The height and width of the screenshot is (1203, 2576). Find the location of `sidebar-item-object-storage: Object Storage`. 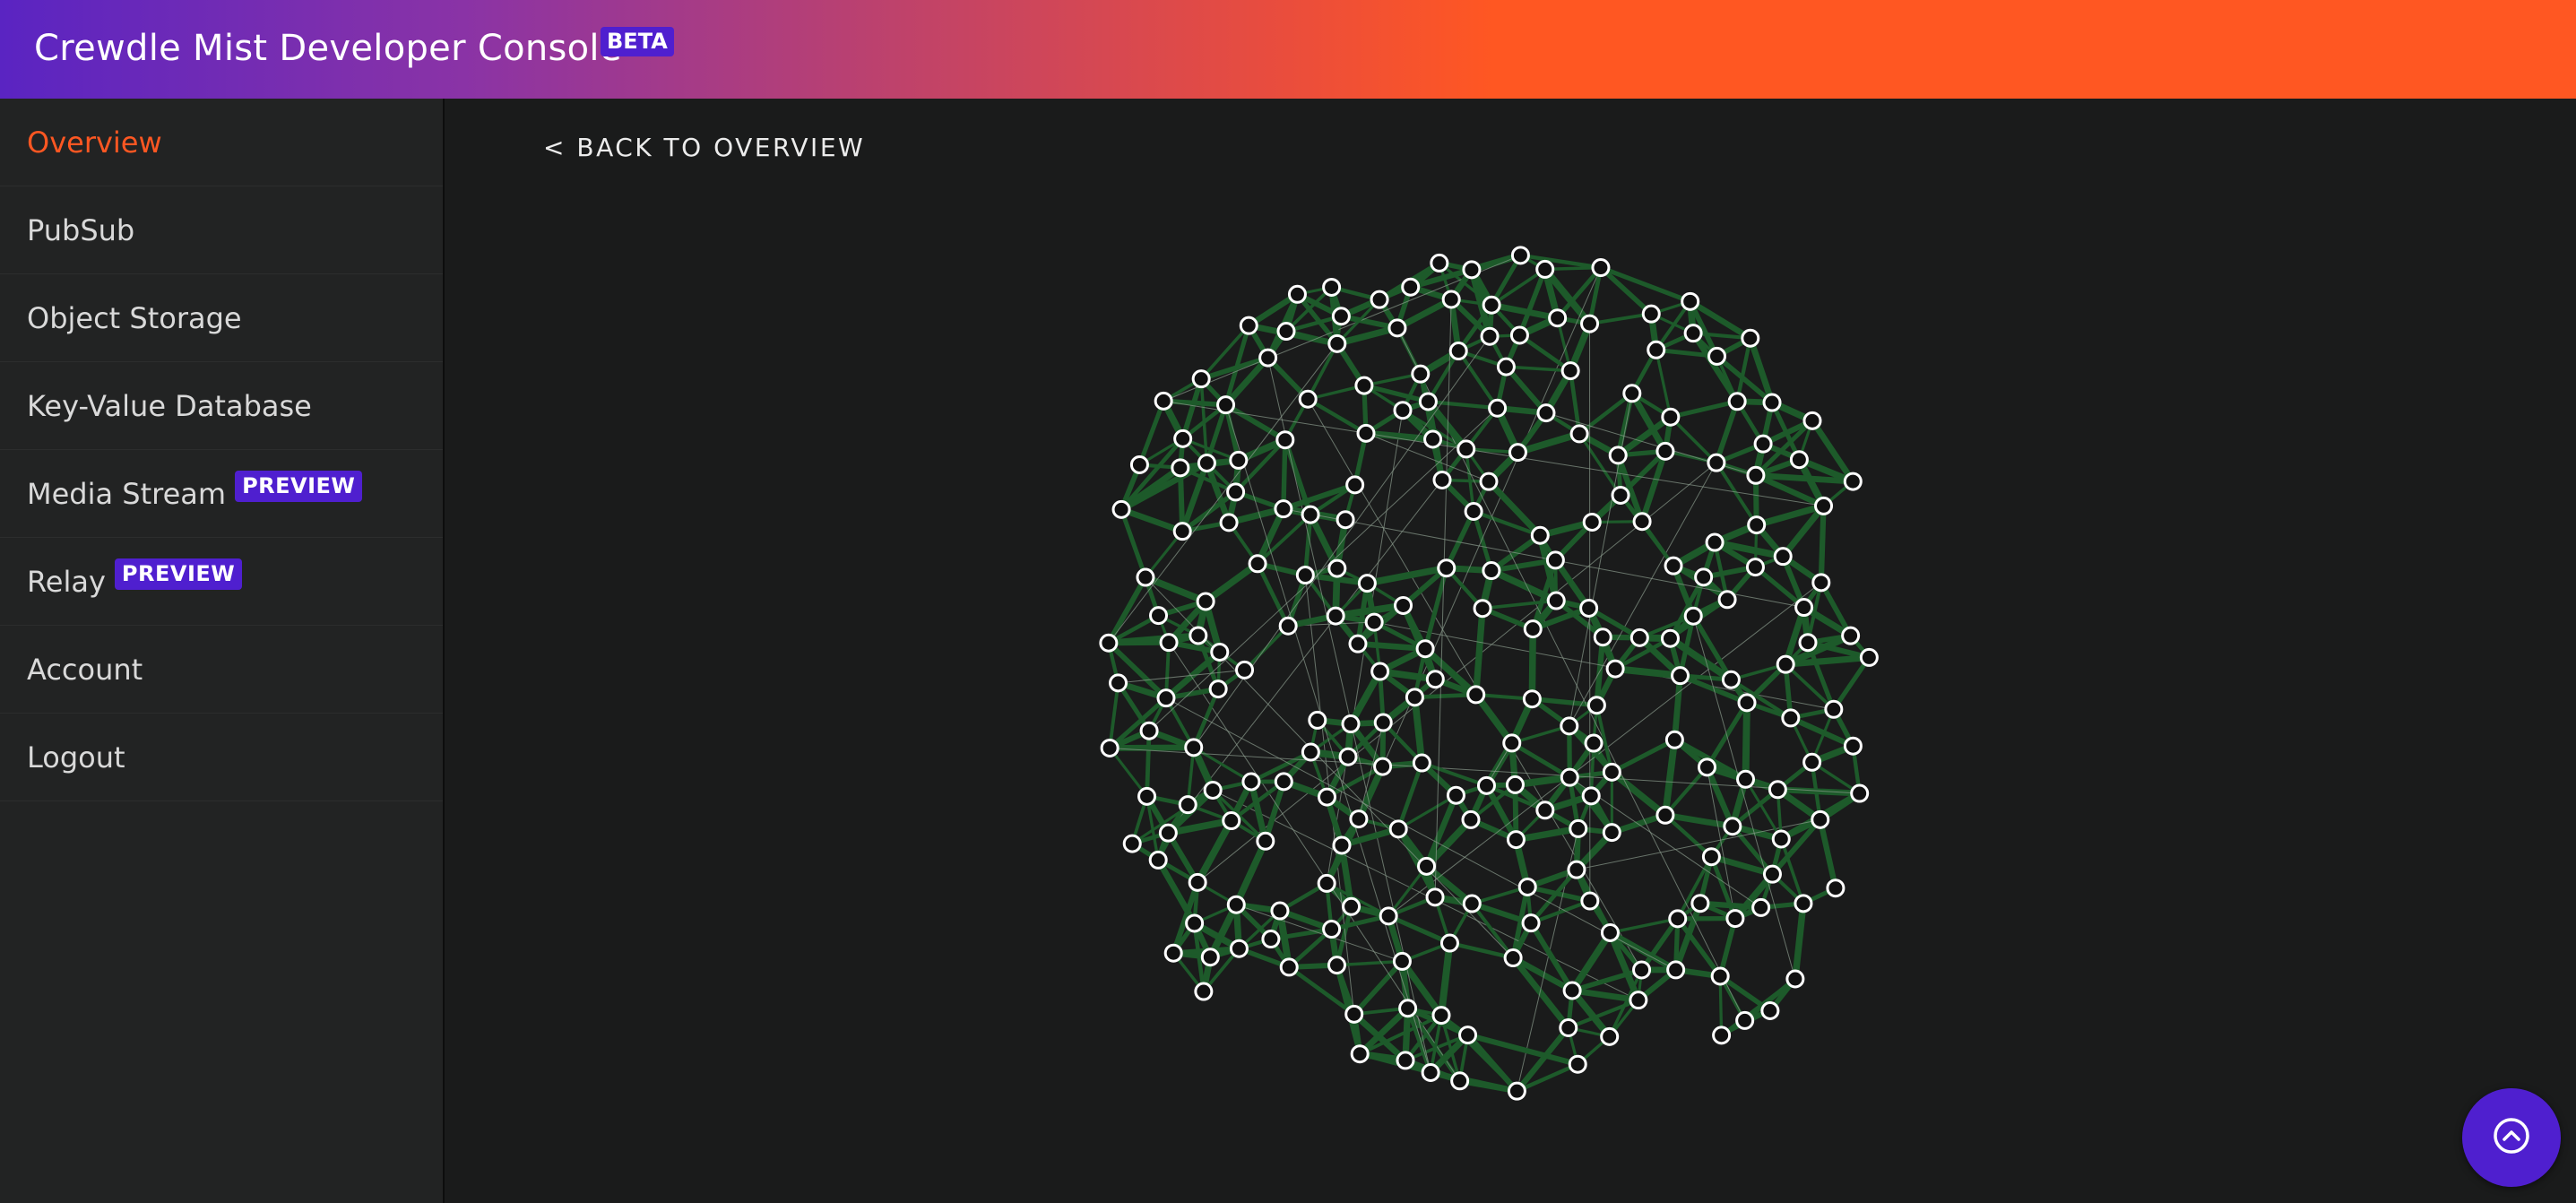

sidebar-item-object-storage: Object Storage is located at coordinates (221, 318).